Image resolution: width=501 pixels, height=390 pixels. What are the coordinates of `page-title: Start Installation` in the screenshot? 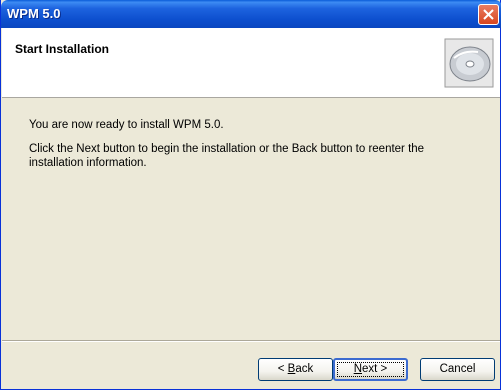 It's located at (62, 49).